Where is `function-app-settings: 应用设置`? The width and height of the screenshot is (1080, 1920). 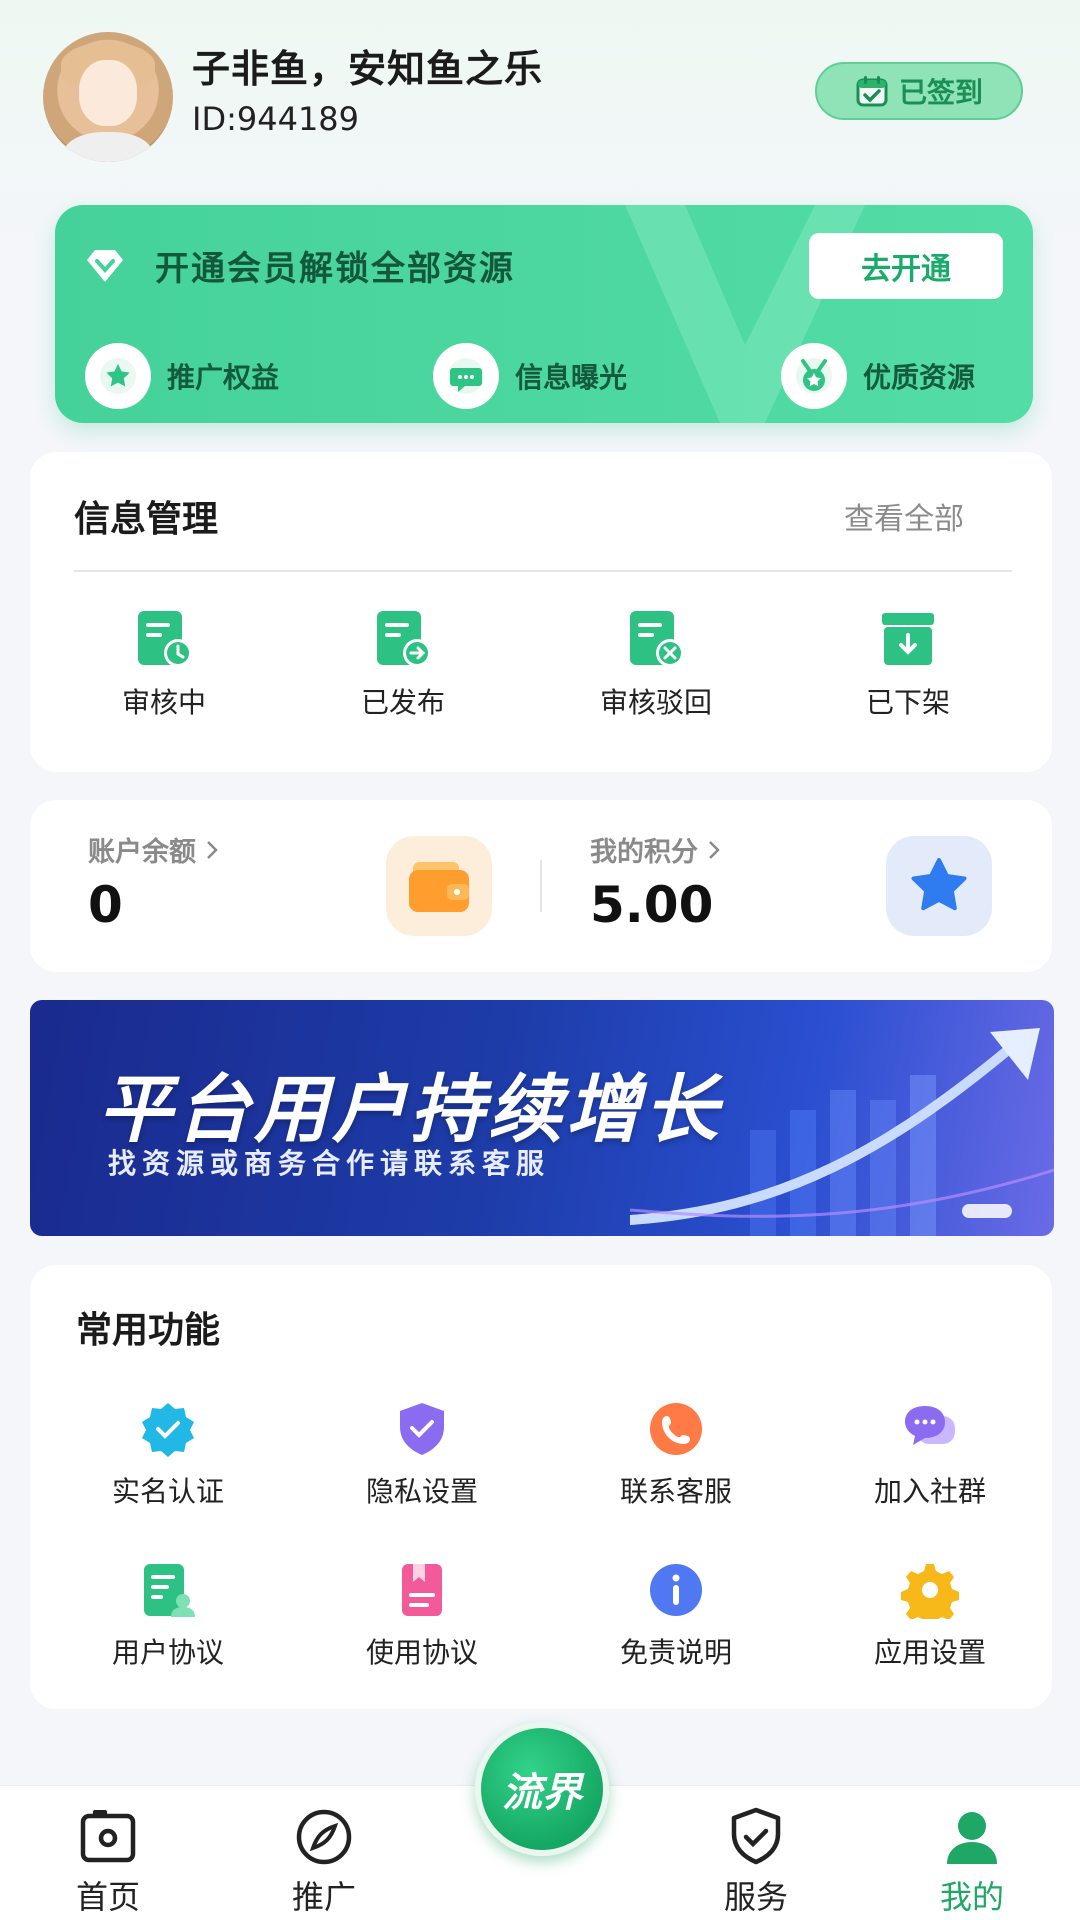
function-app-settings: 应用设置 is located at coordinates (930, 1616).